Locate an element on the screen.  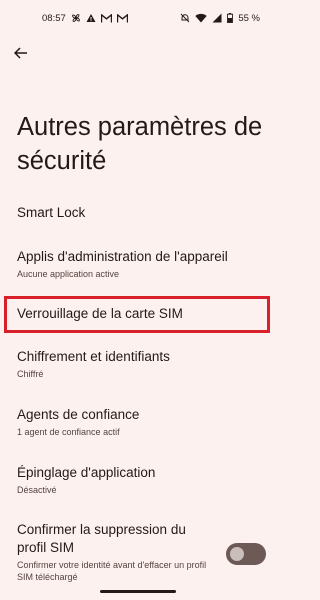
arrow-left-icon is located at coordinates (20, 55).